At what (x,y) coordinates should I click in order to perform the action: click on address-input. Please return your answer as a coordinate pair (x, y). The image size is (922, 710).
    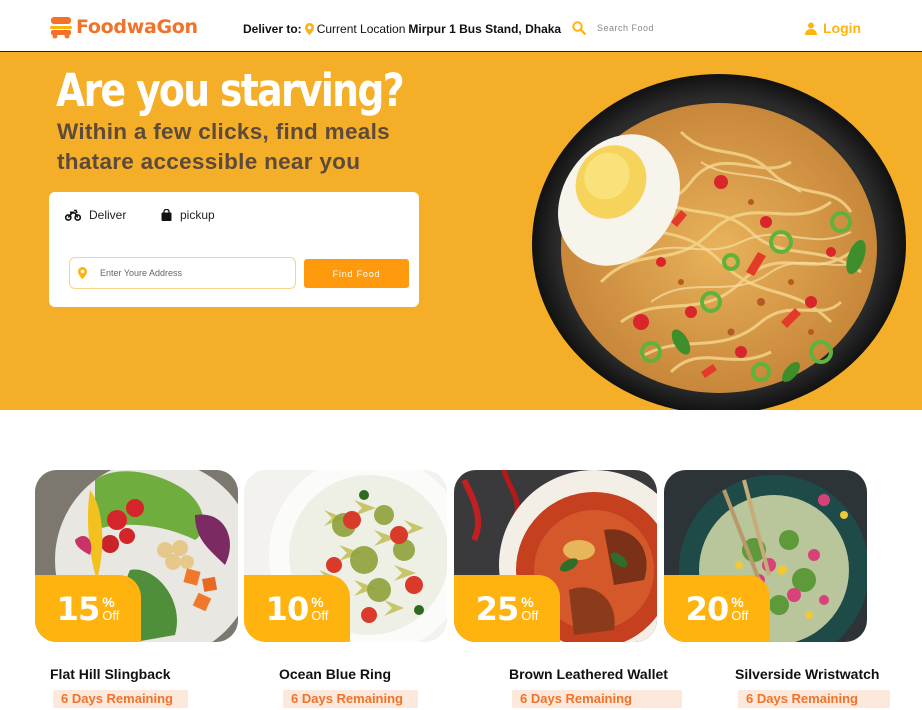
    Looking at the image, I should click on (190, 273).